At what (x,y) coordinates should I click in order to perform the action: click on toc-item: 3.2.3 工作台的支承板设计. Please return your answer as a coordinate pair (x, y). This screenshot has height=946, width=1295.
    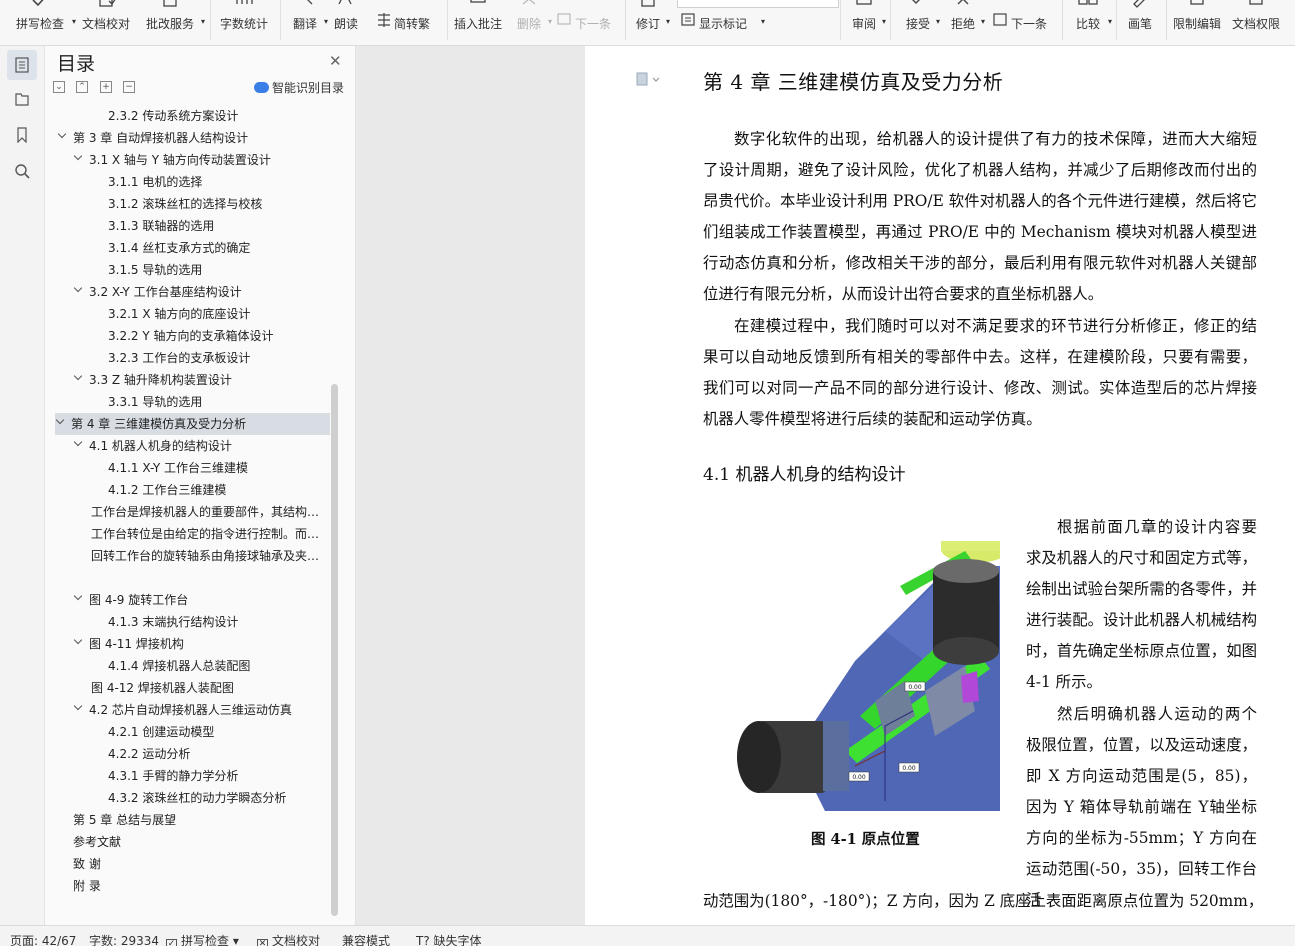
    Looking at the image, I should click on (193, 358).